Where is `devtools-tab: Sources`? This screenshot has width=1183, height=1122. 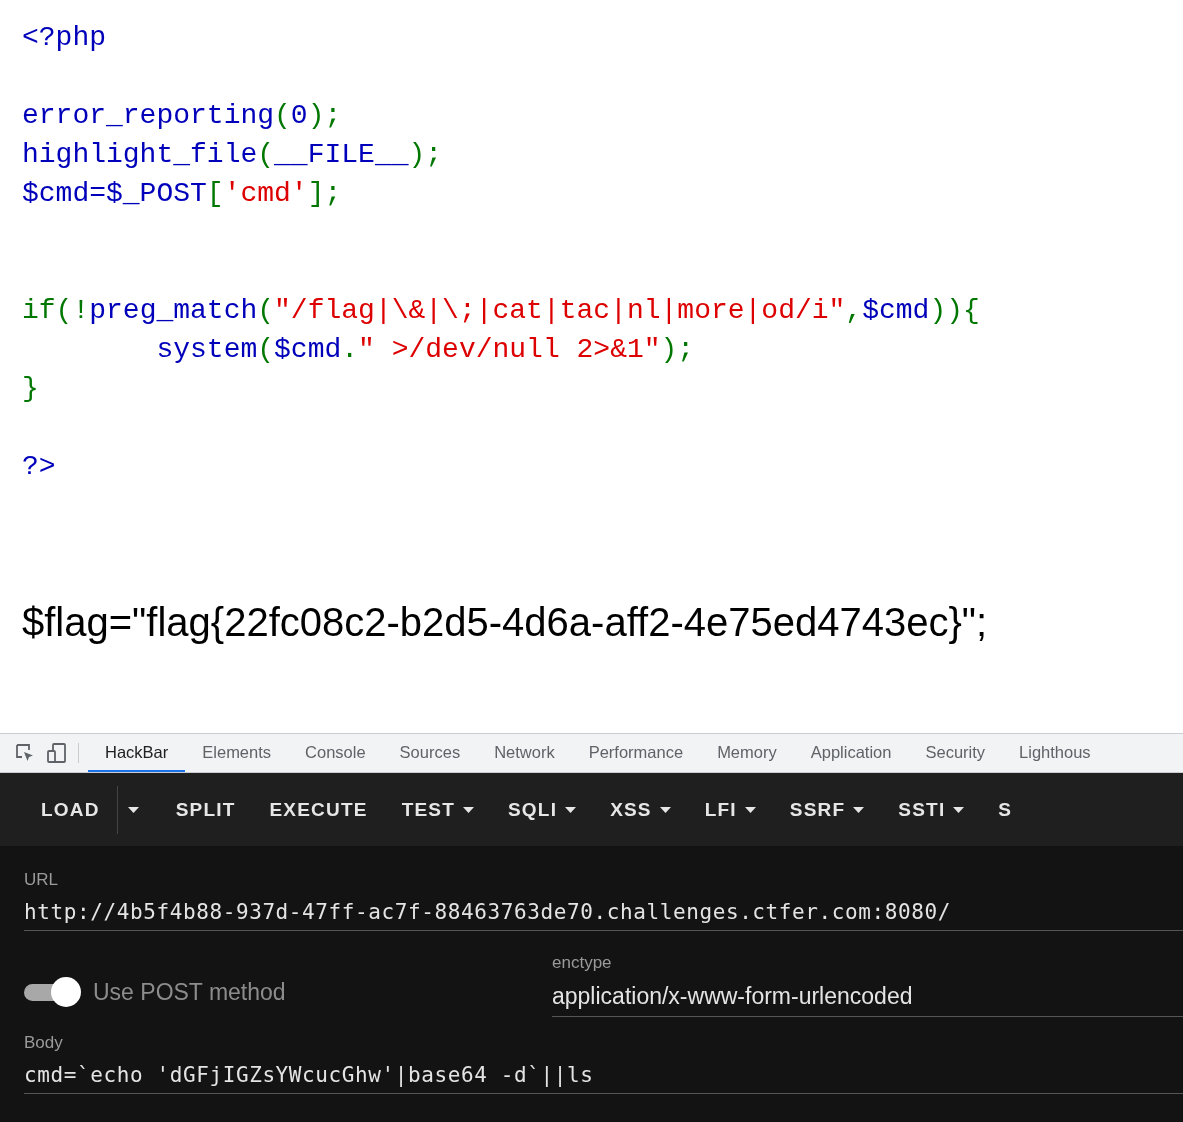
devtools-tab: Sources is located at coordinates (430, 753).